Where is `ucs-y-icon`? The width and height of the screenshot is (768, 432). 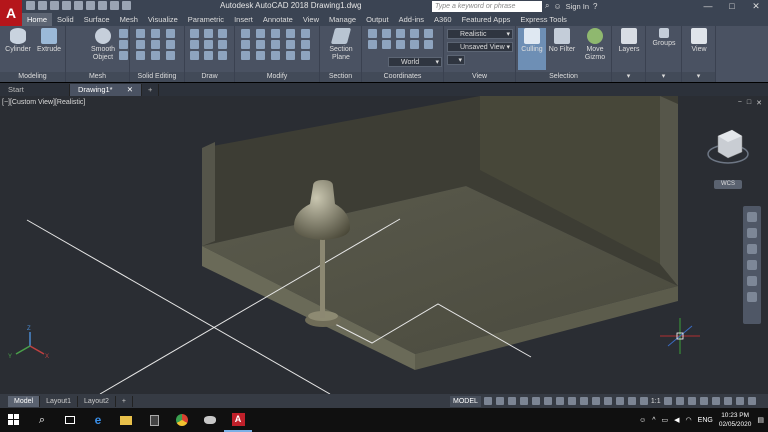 ucs-y-icon is located at coordinates (414, 33).